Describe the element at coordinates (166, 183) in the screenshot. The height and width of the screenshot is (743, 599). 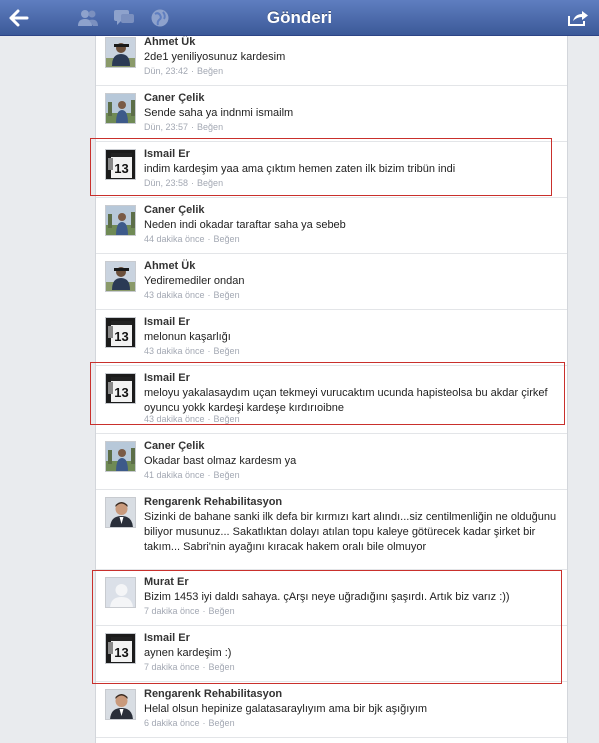
I see `comment-timestamp: Dün, 23:58` at that location.